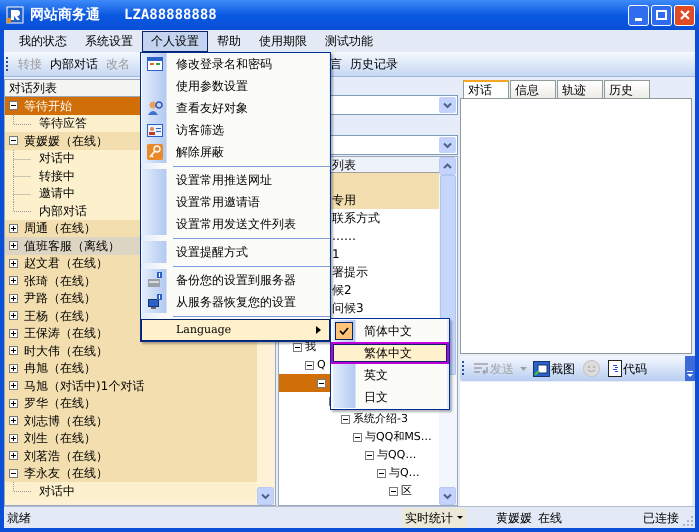  I want to click on list-text: 专用, so click(344, 200).